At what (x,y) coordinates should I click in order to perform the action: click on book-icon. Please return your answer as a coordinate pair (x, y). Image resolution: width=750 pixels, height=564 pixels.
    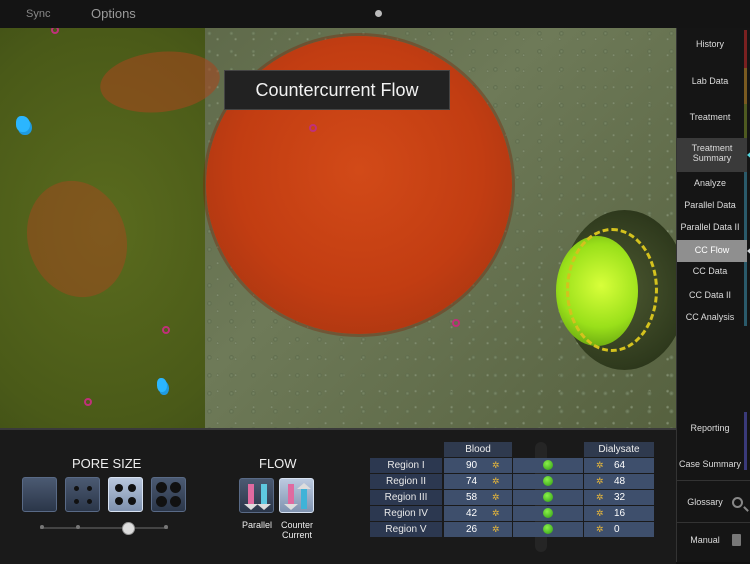
    Looking at the image, I should click on (736, 540).